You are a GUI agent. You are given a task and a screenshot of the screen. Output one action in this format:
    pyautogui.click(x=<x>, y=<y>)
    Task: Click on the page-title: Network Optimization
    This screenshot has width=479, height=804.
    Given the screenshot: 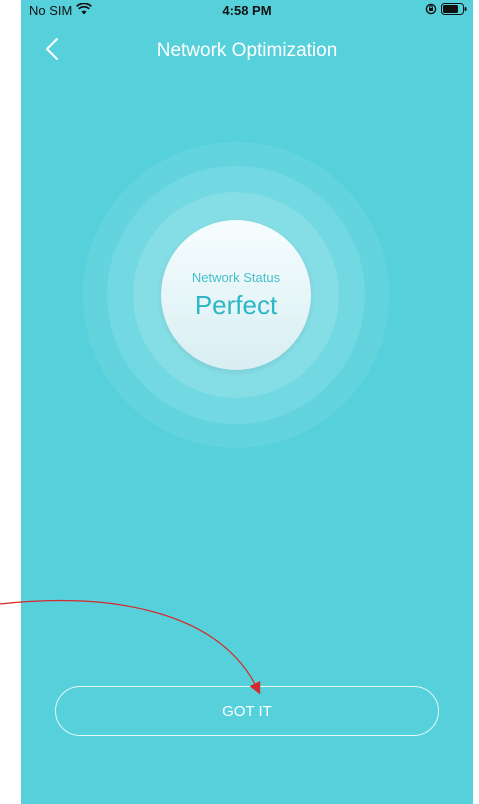 What is the action you would take?
    pyautogui.click(x=247, y=50)
    